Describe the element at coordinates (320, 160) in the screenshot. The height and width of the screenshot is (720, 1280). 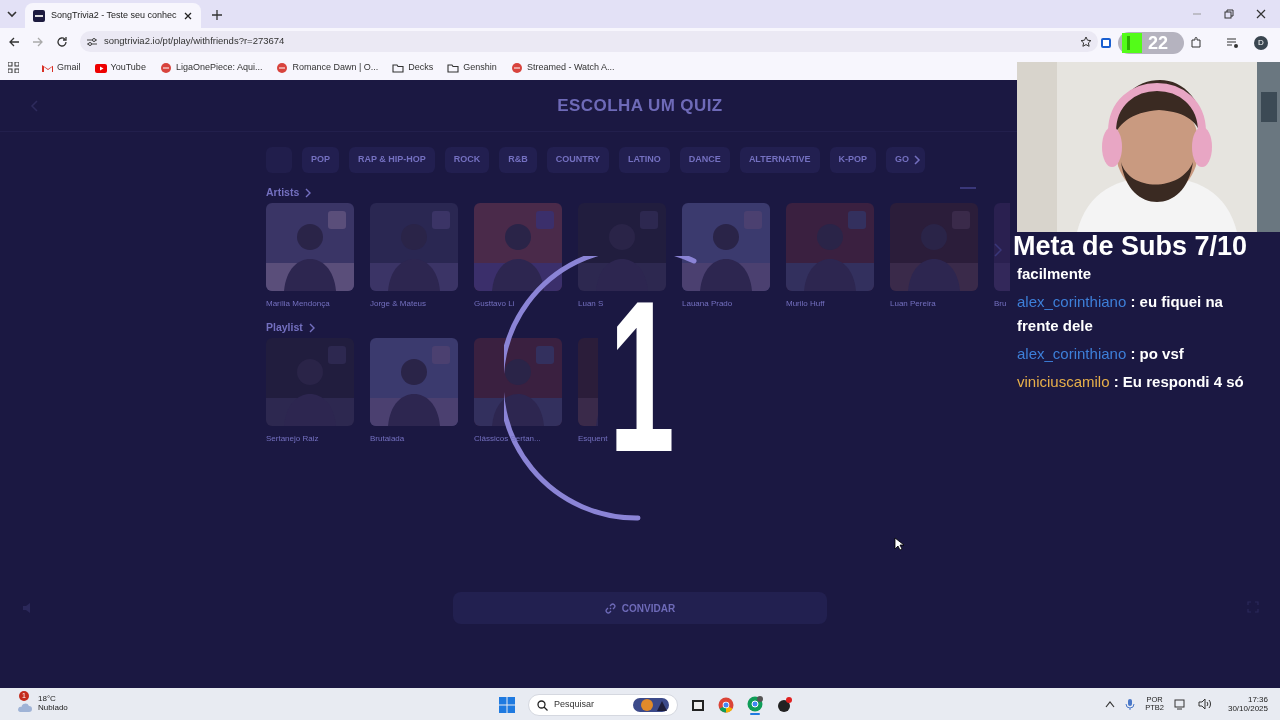
I see `genre-chip: POP` at that location.